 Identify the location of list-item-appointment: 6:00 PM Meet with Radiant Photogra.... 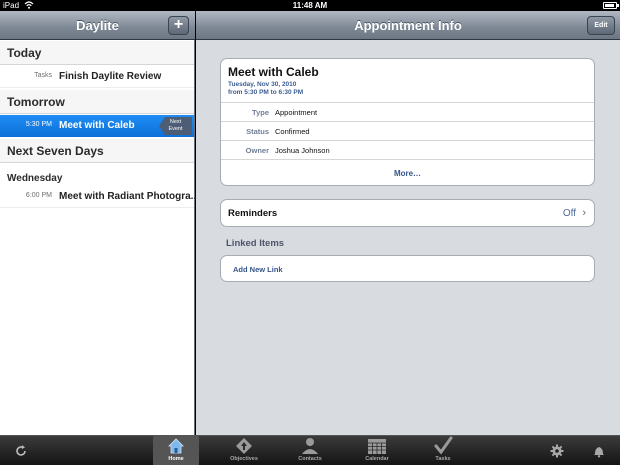
(99, 197).